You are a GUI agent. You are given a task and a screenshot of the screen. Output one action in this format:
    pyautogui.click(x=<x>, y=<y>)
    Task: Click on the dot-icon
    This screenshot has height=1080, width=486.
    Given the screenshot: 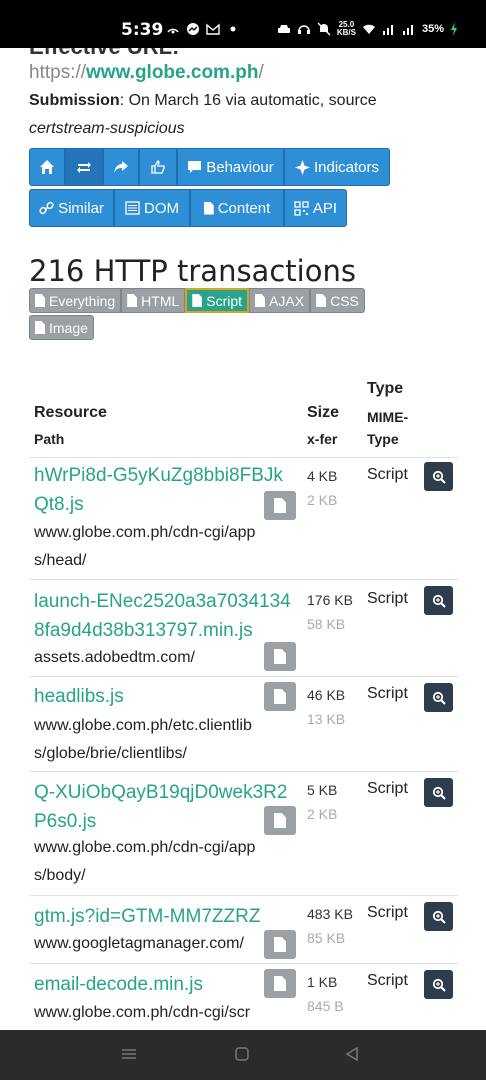 What is the action you would take?
    pyautogui.click(x=233, y=29)
    